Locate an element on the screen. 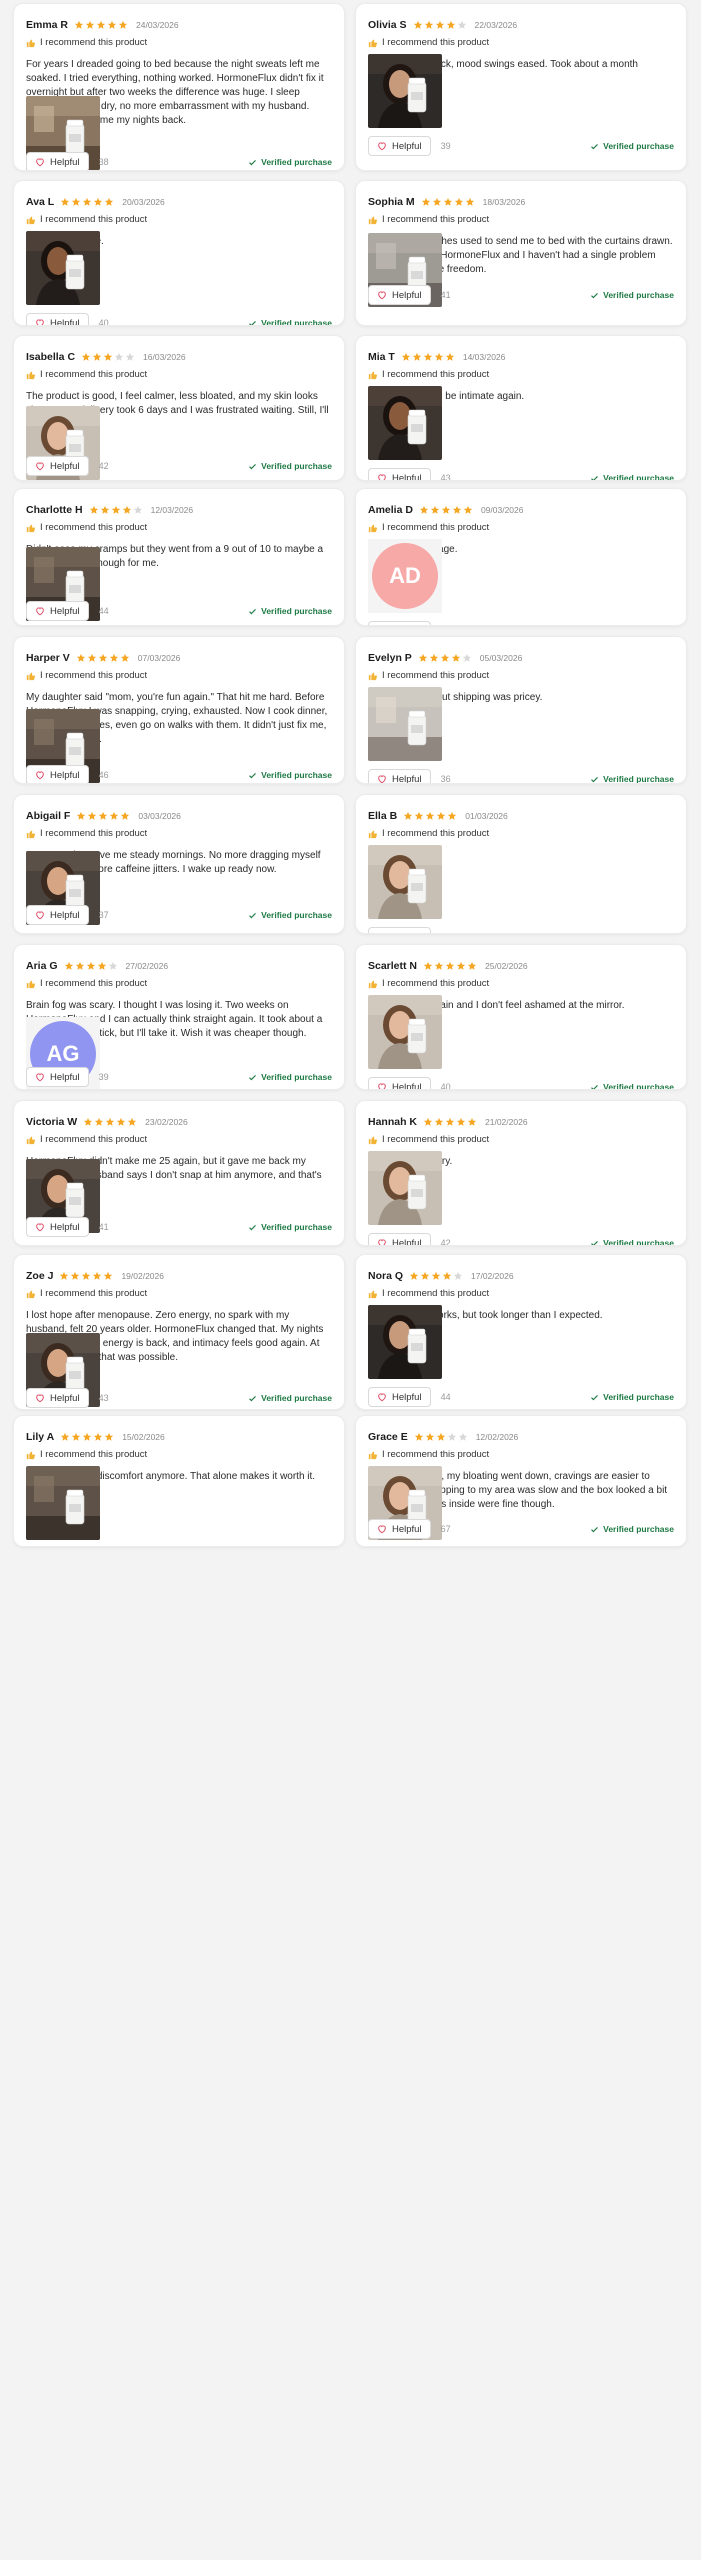  avatar-initials: AD is located at coordinates (405, 576).